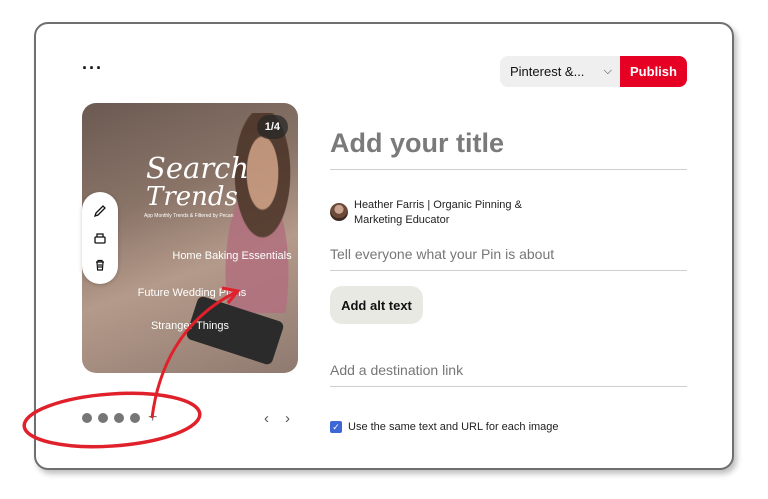 Image resolution: width=768 pixels, height=499 pixels. What do you see at coordinates (152, 418) in the screenshot?
I see `add-image-button: +` at bounding box center [152, 418].